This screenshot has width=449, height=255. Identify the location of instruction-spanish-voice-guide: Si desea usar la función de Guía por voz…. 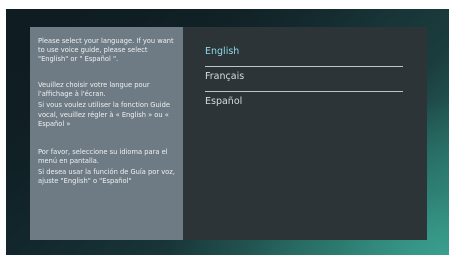
(106, 176).